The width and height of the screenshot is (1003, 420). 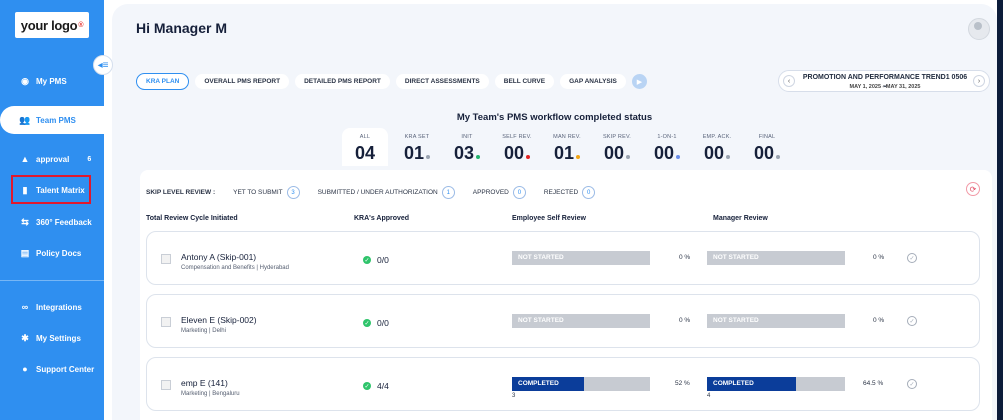 What do you see at coordinates (203, 331) in the screenshot?
I see `employee-dept: Marketing | Delhi` at bounding box center [203, 331].